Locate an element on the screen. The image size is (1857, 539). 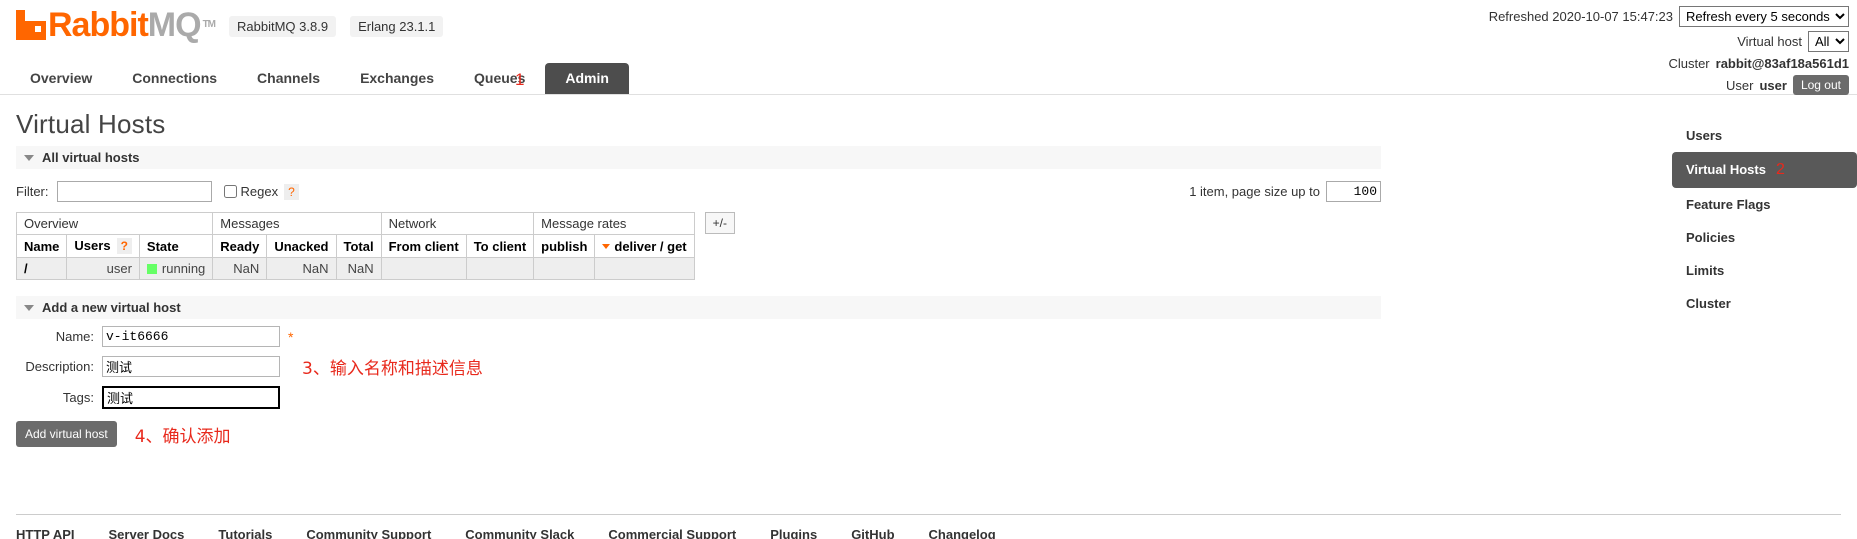
chevron-down-icon is located at coordinates (29, 307).